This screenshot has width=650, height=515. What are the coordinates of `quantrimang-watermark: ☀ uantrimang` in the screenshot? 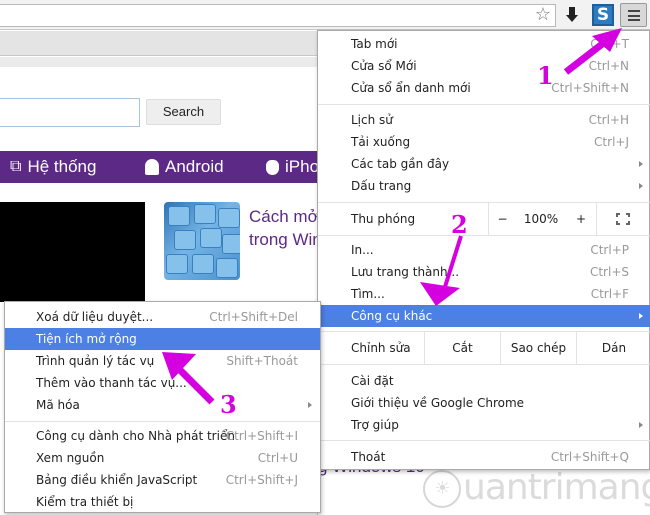 It's located at (536, 488).